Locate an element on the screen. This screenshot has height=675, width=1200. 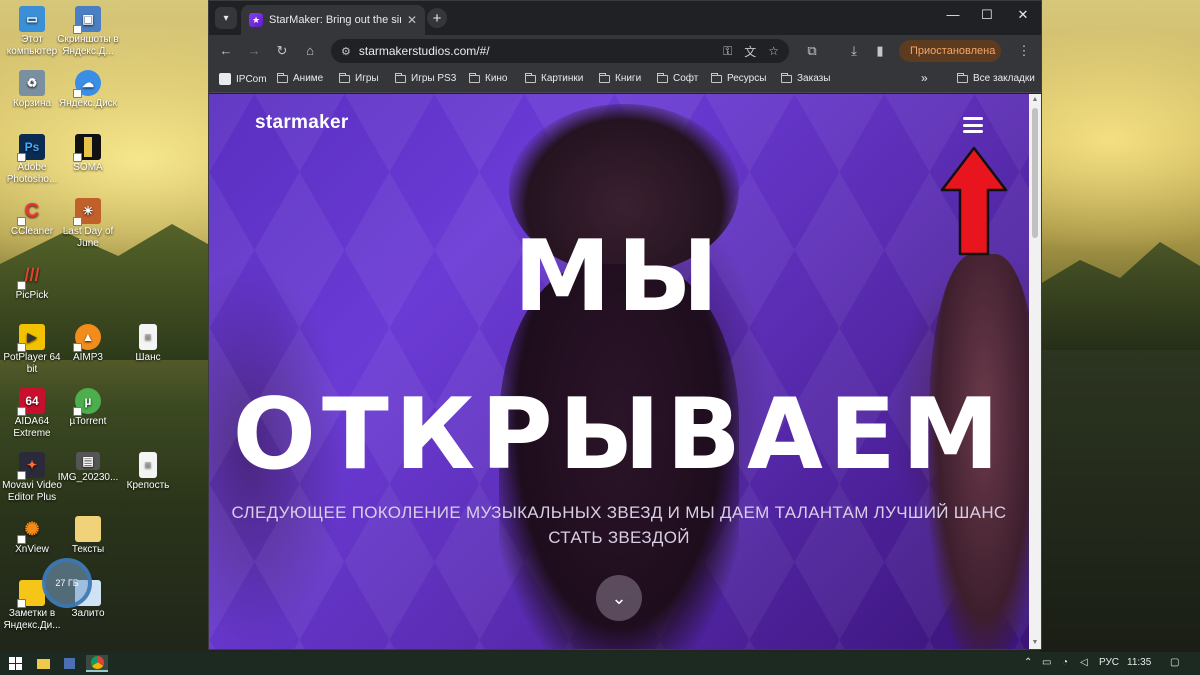
side-panel-icon: ▮ is located at coordinates (880, 51).